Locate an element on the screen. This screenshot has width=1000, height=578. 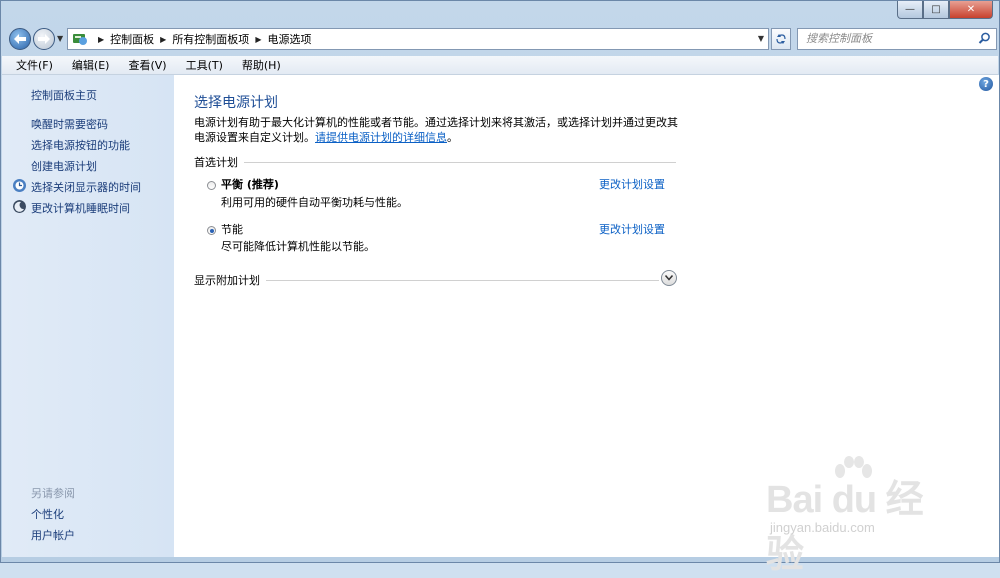
plan-power-saver-description: 尽可能降低计算机性能以节能。 is located at coordinates (298, 246).